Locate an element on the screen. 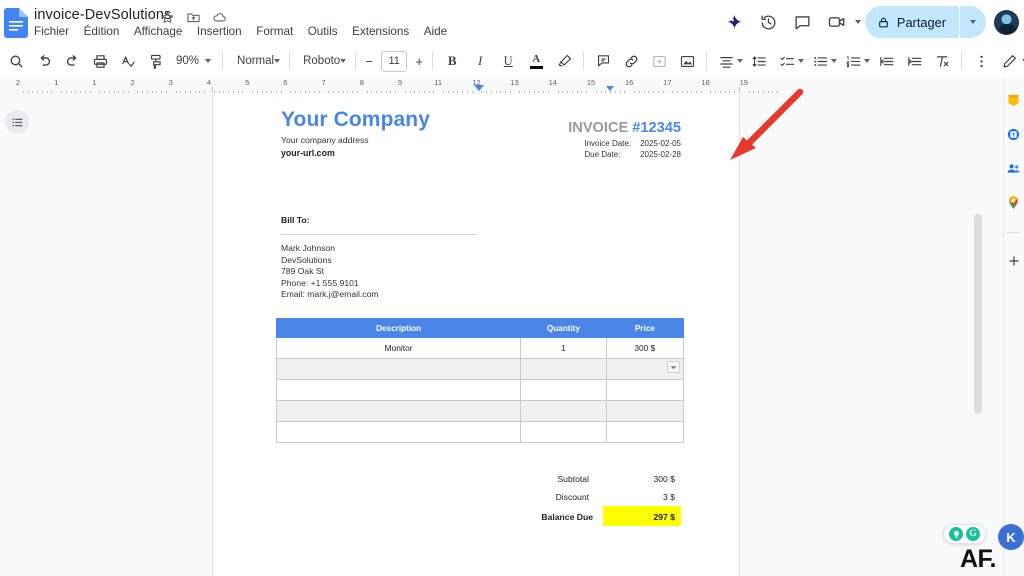 Image resolution: width=1024 pixels, height=576 pixels. table-row: Monitor 1 300 $ is located at coordinates (480, 348).